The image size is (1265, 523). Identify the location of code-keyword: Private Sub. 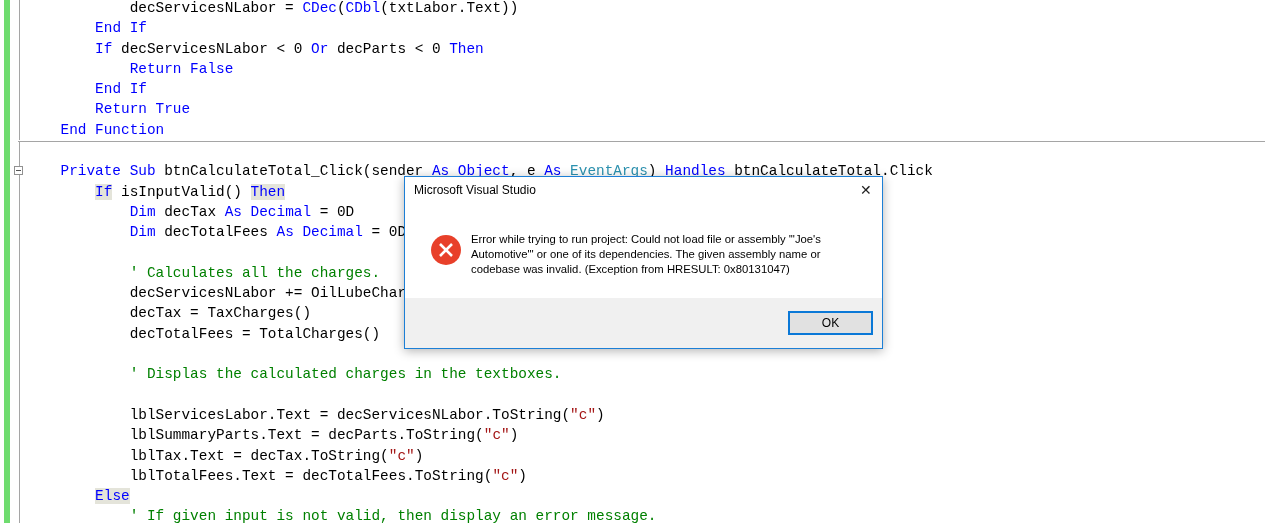
(108, 171).